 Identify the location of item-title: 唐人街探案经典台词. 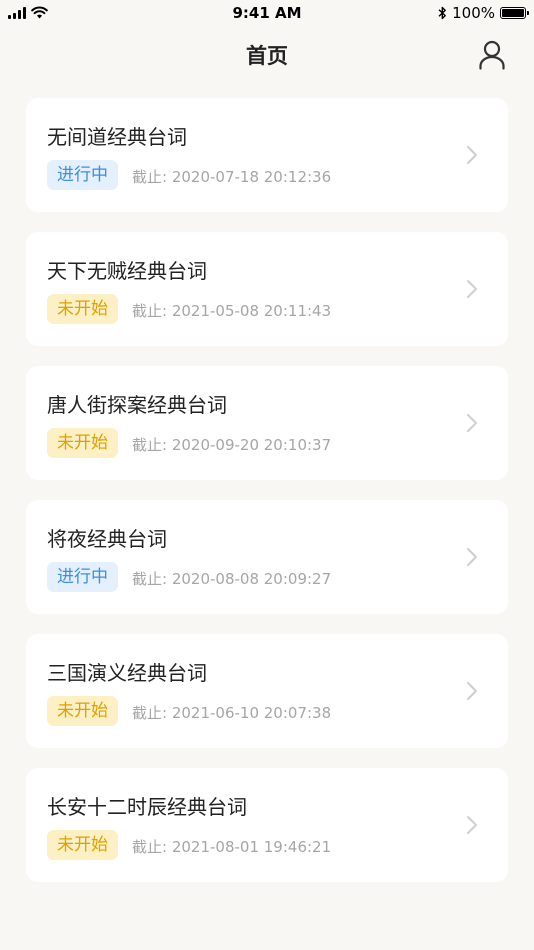
(137, 405).